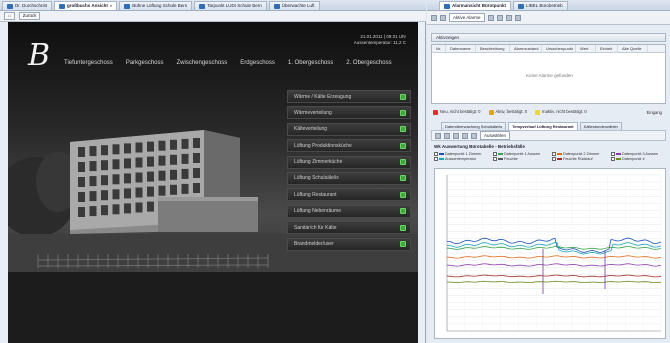  I want to click on left-tab: Bühne Lüftung Schule Bern, so click(156, 5).